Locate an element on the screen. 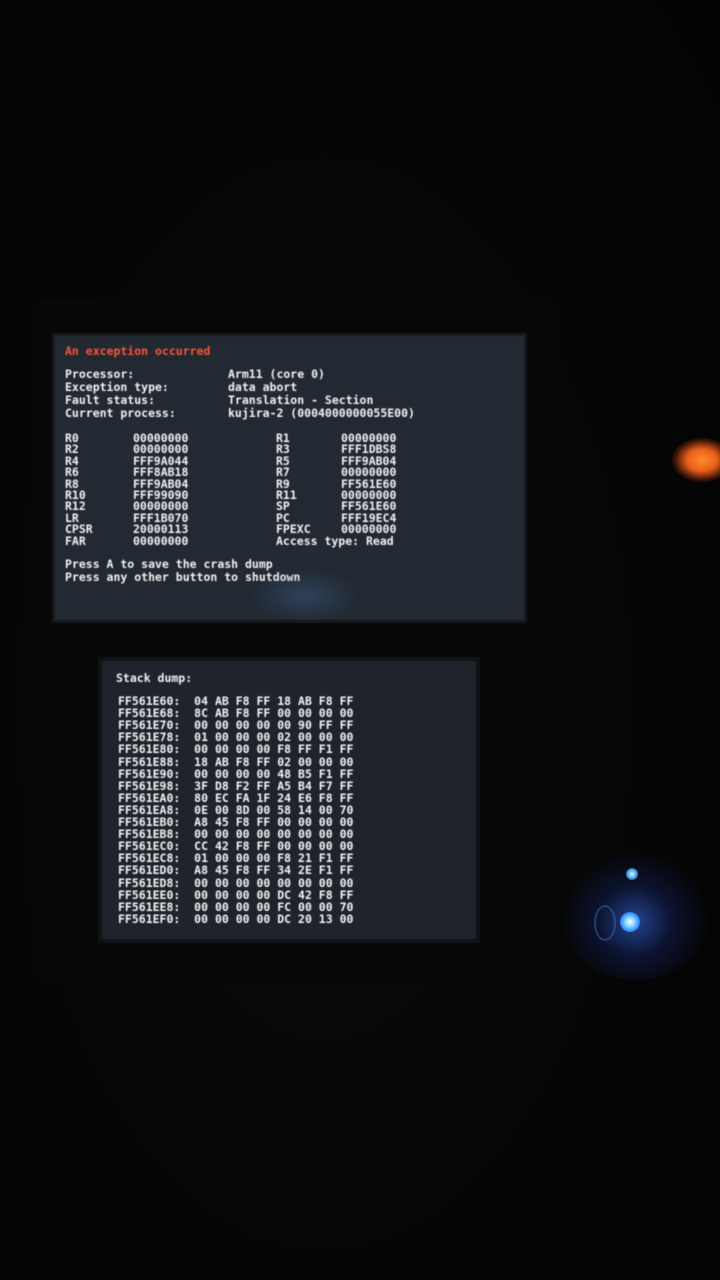  screen-glare is located at coordinates (305, 594).